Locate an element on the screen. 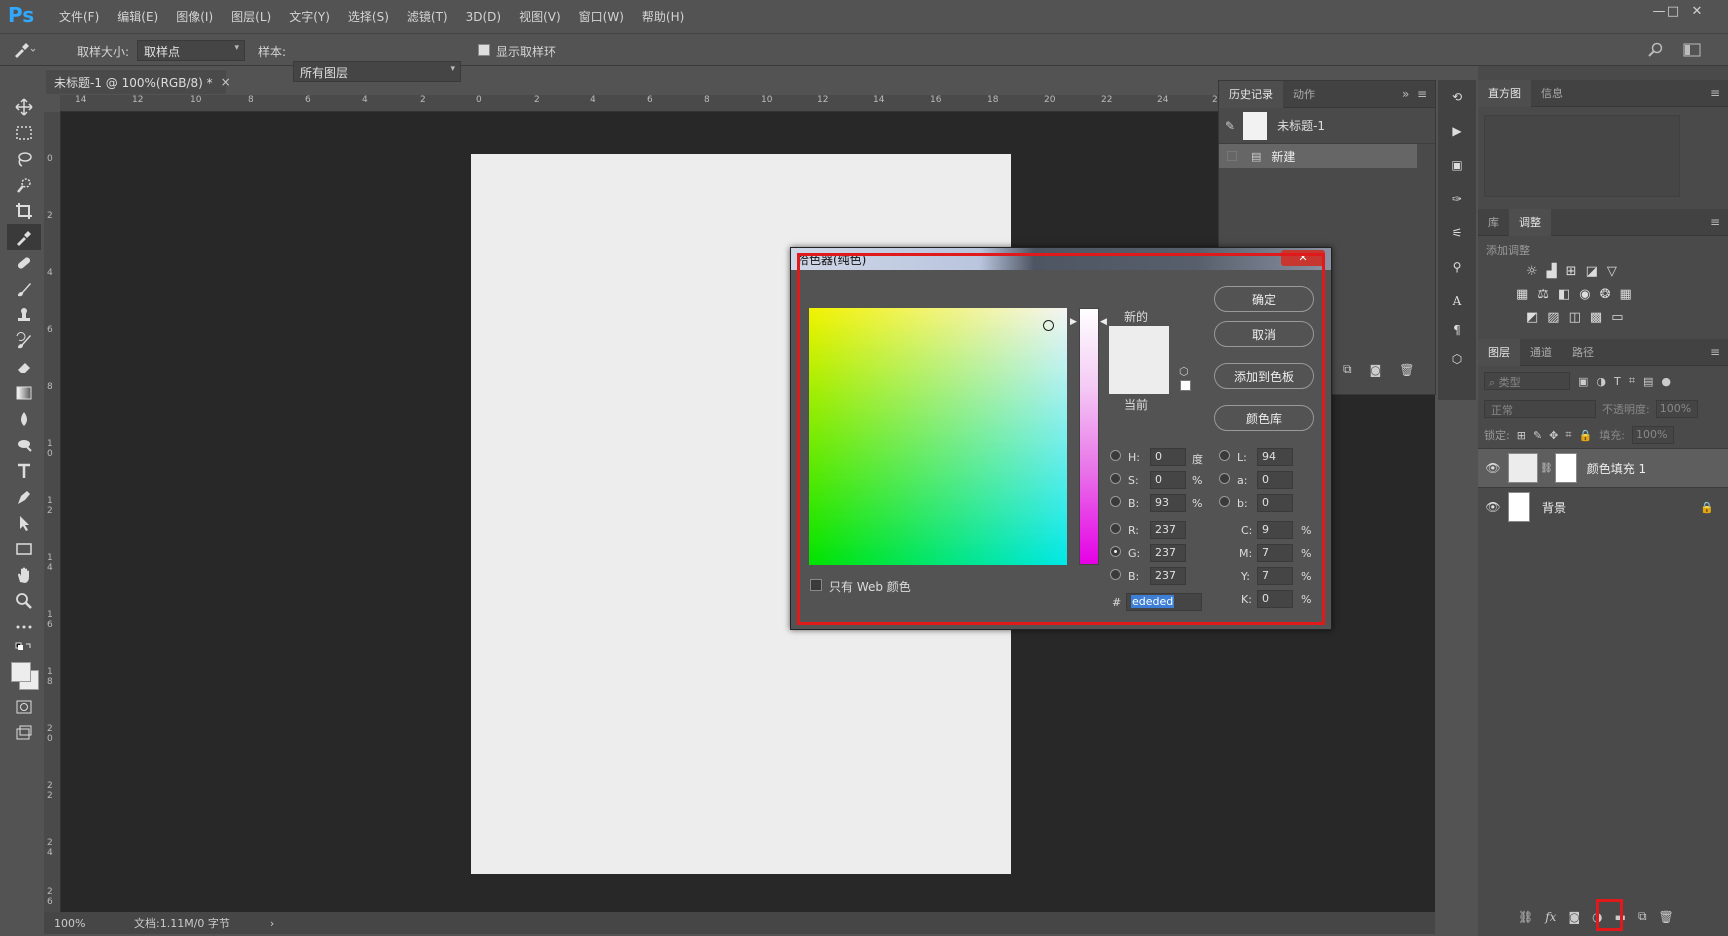 This screenshot has height=936, width=1728. lock-position-icon: ✥ is located at coordinates (1553, 435).